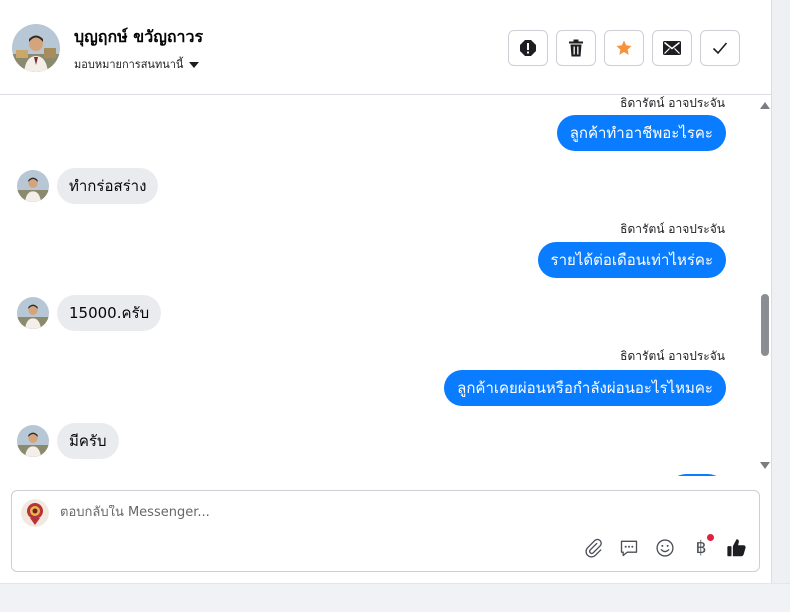  I want to click on check-icon, so click(720, 48).